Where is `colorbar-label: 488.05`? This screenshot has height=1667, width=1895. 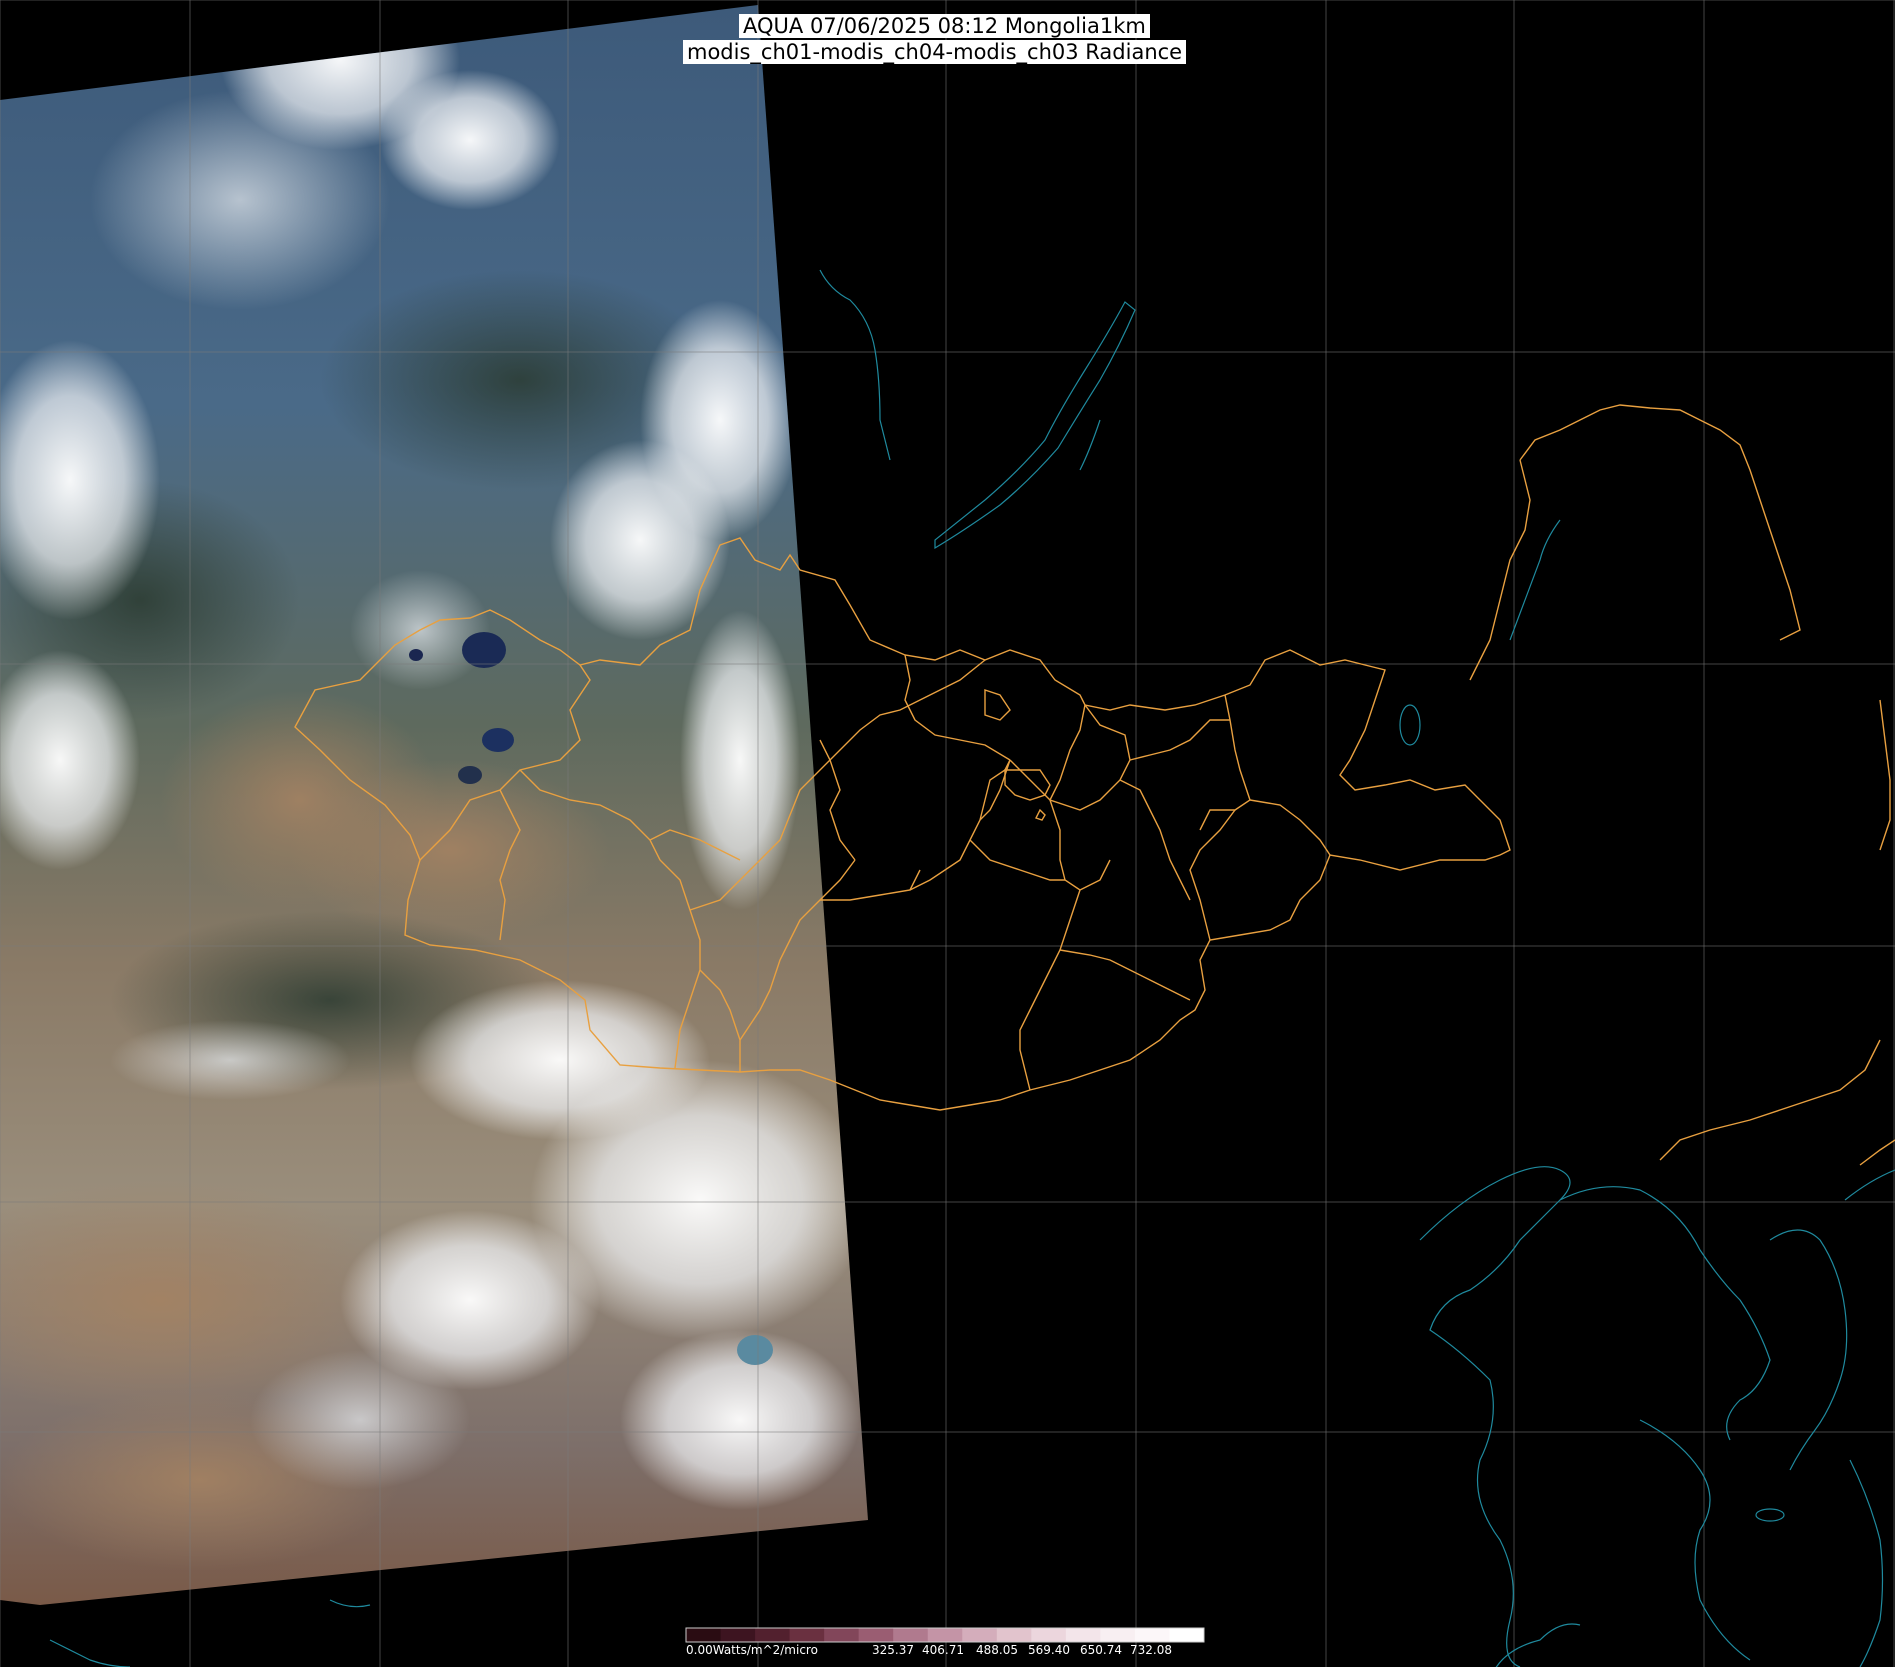
colorbar-label: 488.05 is located at coordinates (997, 1650).